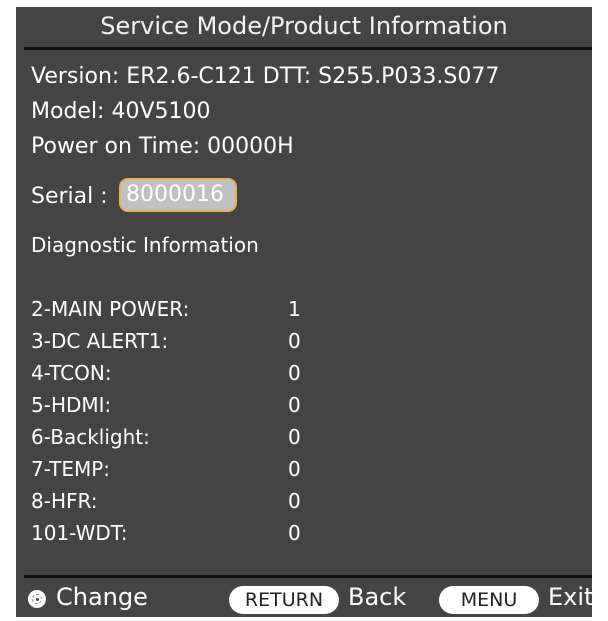 This screenshot has width=608, height=621. What do you see at coordinates (181, 376) in the screenshot?
I see `diagnostic-row: 4-TCON: 0` at bounding box center [181, 376].